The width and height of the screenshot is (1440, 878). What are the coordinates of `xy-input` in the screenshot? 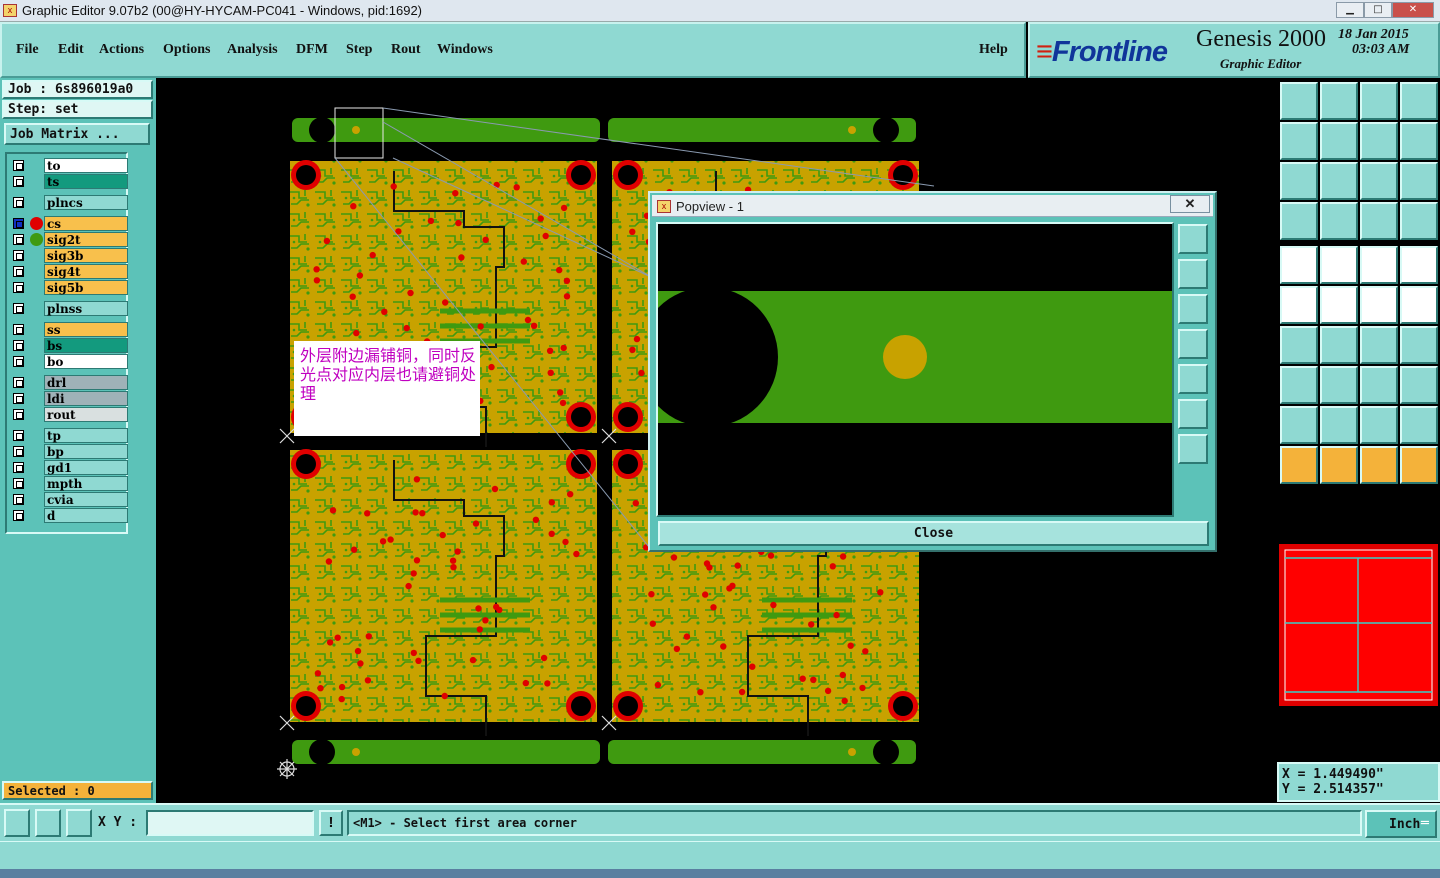 It's located at (230, 823).